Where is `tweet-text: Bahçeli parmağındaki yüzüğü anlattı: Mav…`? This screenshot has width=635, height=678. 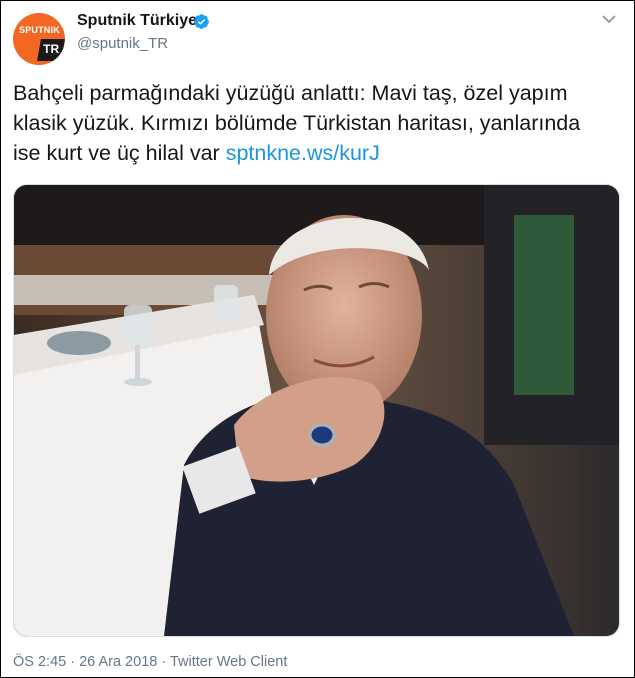
tweet-text: Bahçeli parmağındaki yüzüğü anlattı: Mav… is located at coordinates (313, 123).